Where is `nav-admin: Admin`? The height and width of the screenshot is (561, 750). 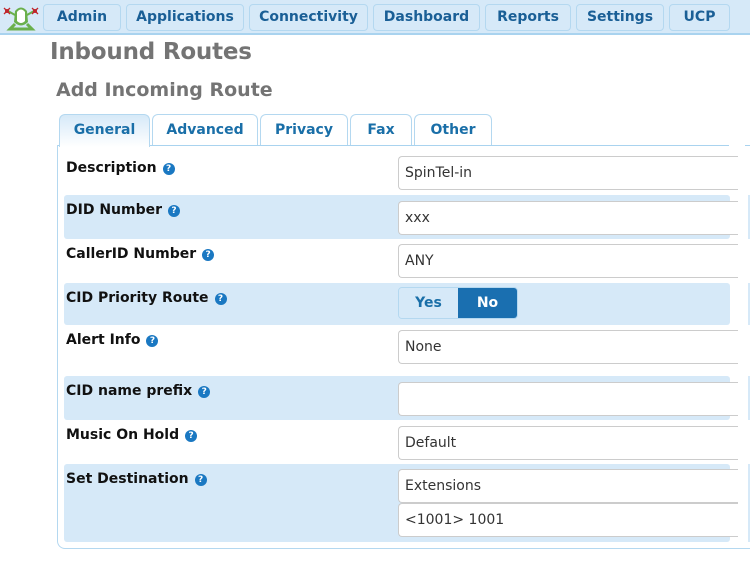
nav-admin: Admin is located at coordinates (82, 17).